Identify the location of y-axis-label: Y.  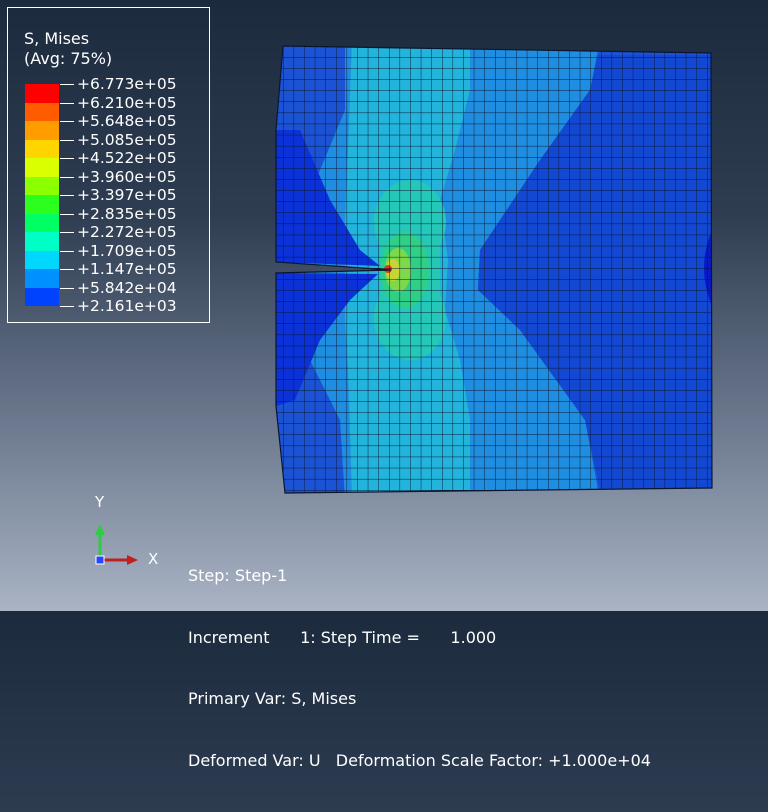
(100, 502).